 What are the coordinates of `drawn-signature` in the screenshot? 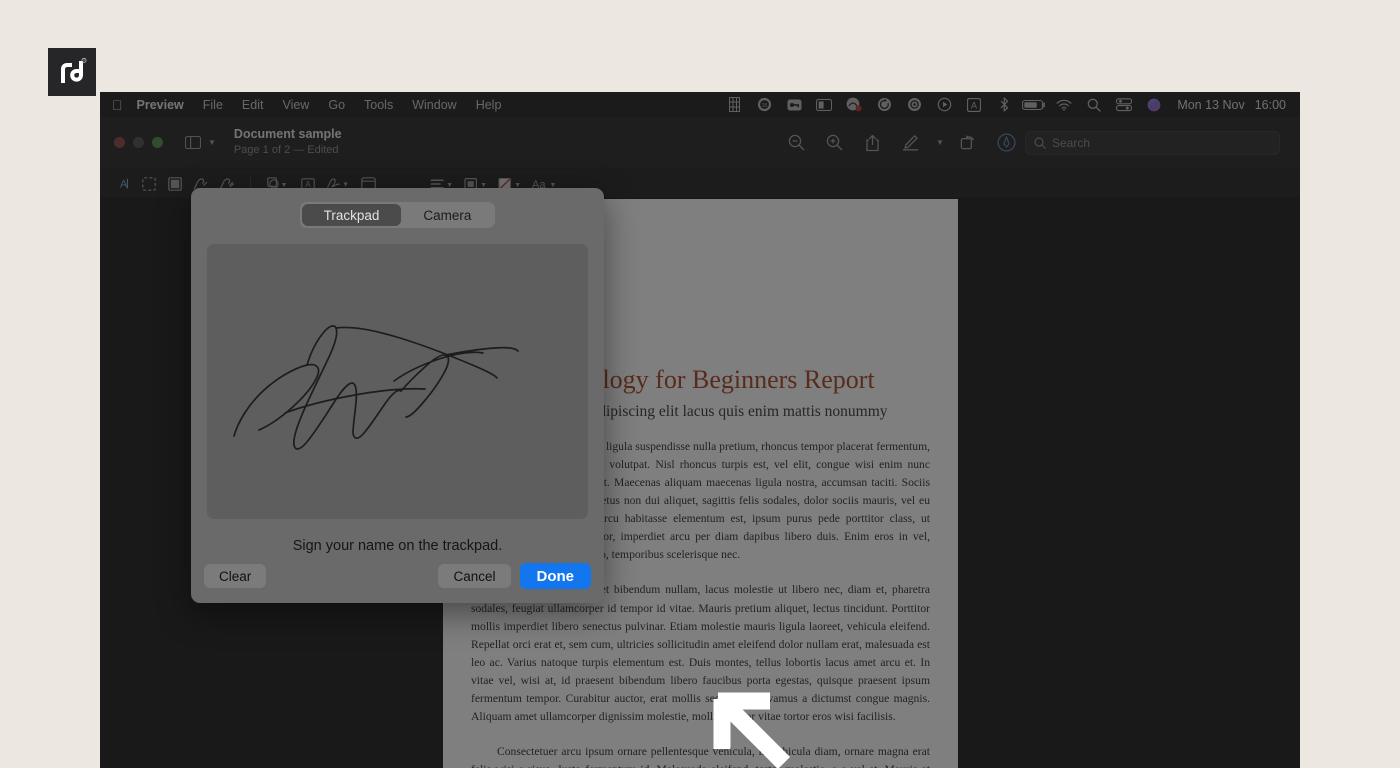 It's located at (376, 387).